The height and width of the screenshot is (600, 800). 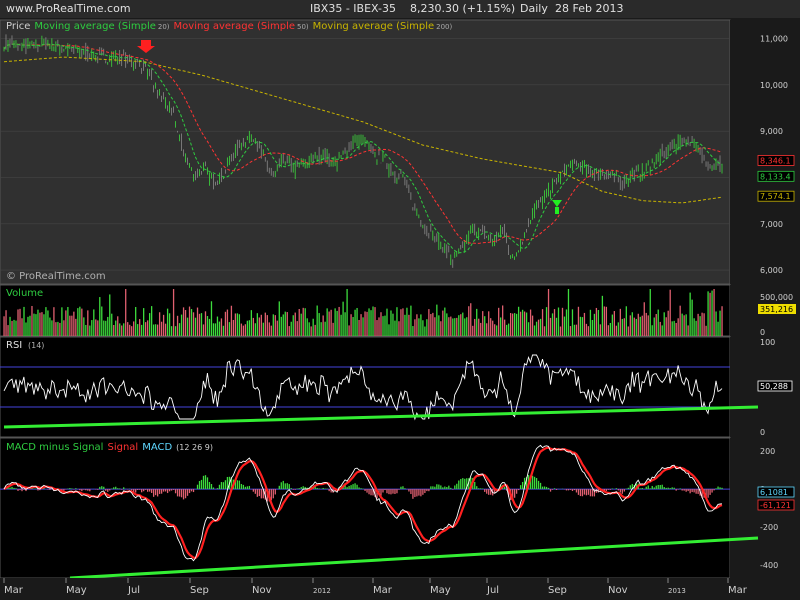 What do you see at coordinates (762, 332) in the screenshot?
I see `volume-y-tick: 0` at bounding box center [762, 332].